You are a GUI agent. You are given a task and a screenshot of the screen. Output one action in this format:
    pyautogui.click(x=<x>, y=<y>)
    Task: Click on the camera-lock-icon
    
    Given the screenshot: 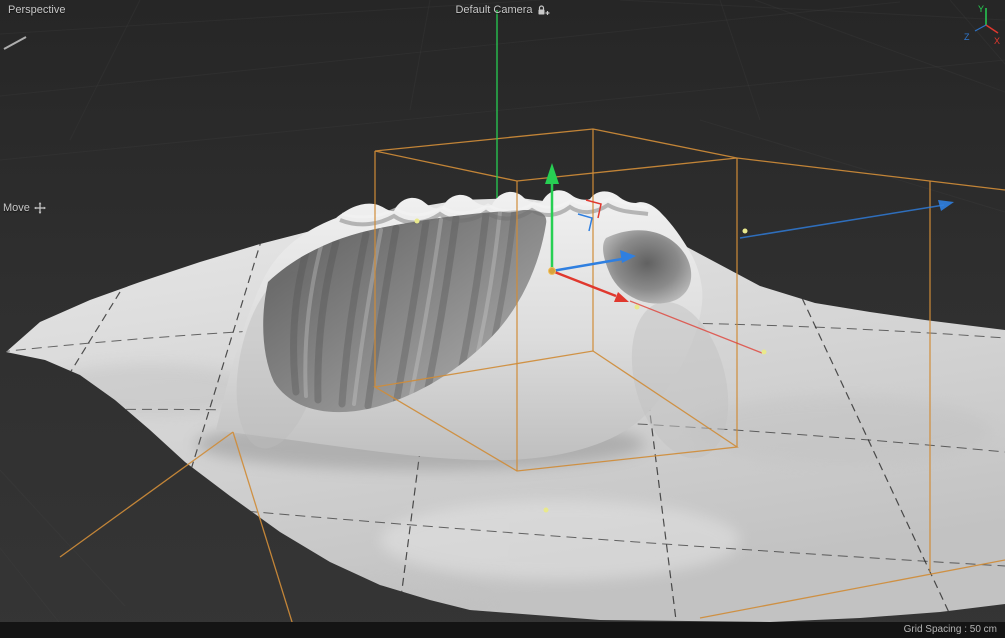 What is the action you would take?
    pyautogui.click(x=543, y=10)
    